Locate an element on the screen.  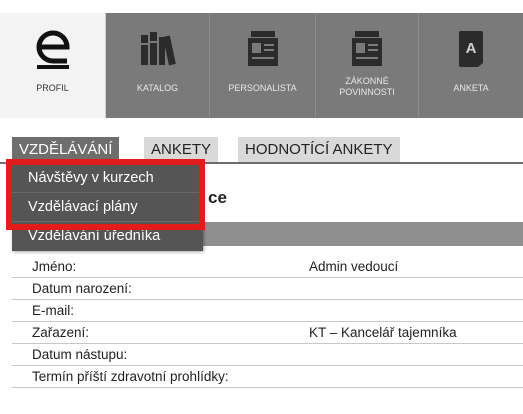
table-row: Datum narození: is located at coordinates (267, 289).